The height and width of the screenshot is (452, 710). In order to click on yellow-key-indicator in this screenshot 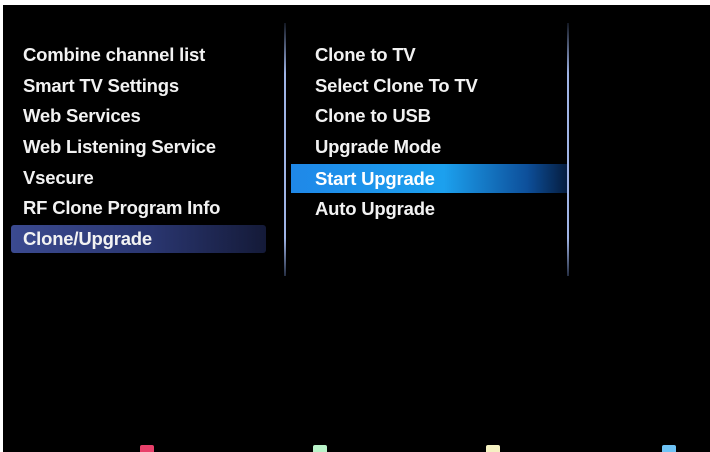, I will do `click(493, 448)`.